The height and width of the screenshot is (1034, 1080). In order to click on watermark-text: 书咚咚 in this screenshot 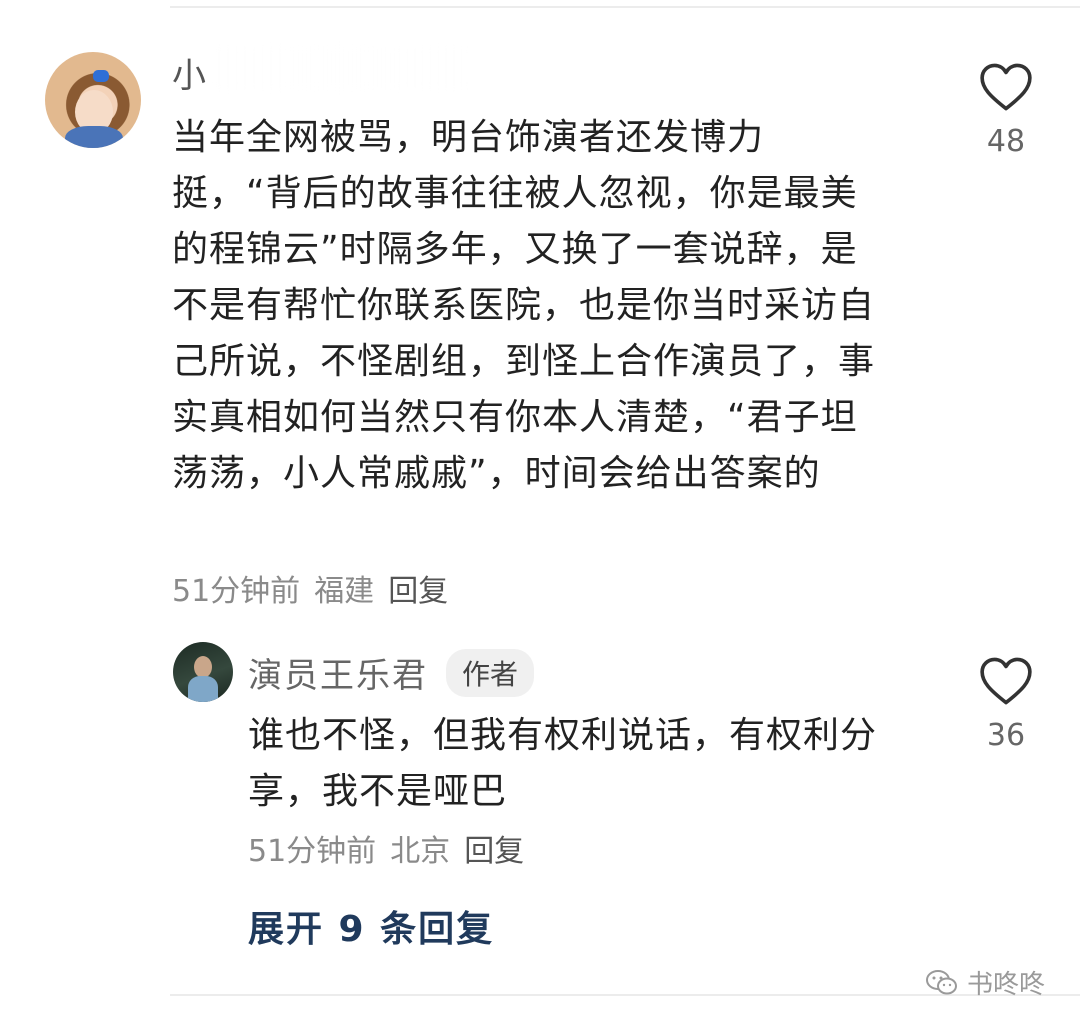, I will do `click(1006, 985)`.